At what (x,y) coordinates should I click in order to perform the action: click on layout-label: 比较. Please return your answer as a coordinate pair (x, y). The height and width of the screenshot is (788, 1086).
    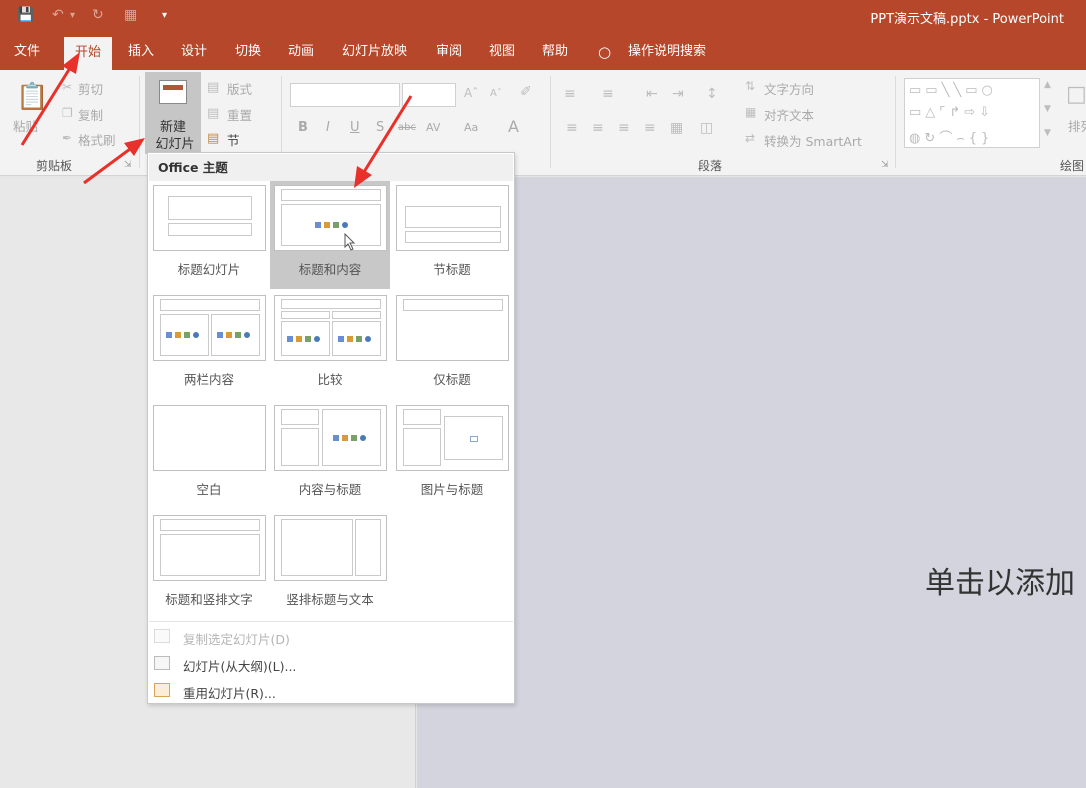
    Looking at the image, I should click on (330, 379).